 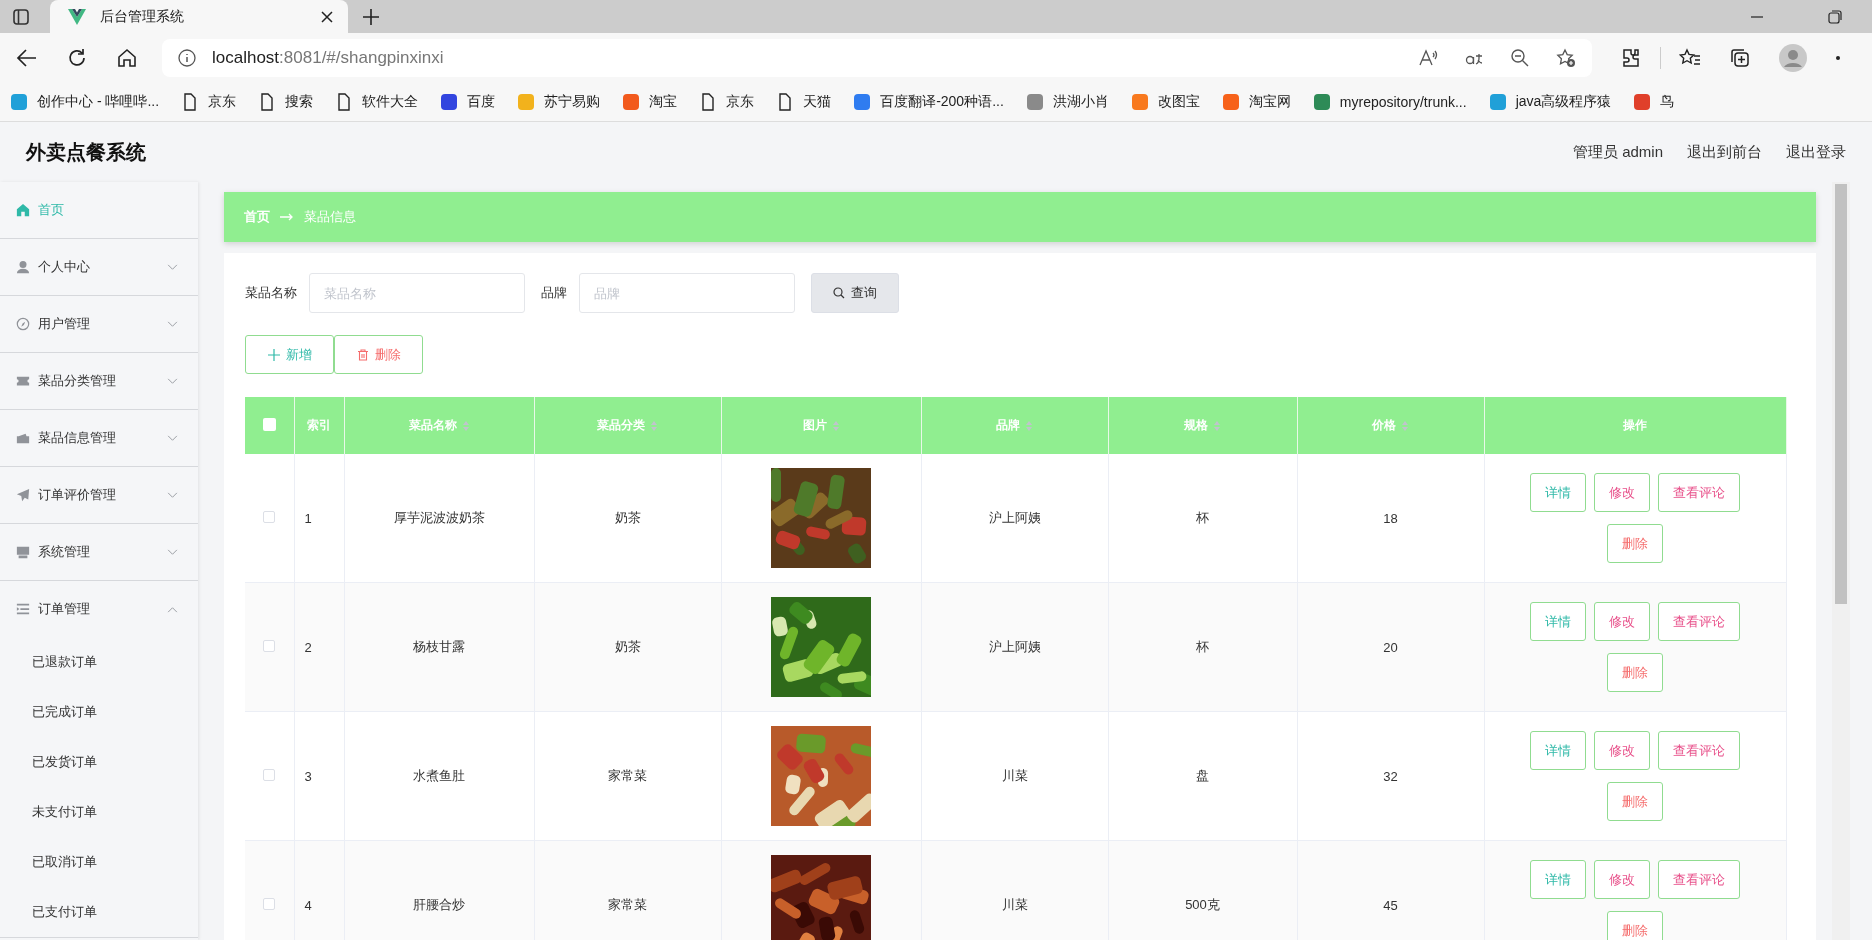 What do you see at coordinates (1390, 647) in the screenshot?
I see `table-cell: 20` at bounding box center [1390, 647].